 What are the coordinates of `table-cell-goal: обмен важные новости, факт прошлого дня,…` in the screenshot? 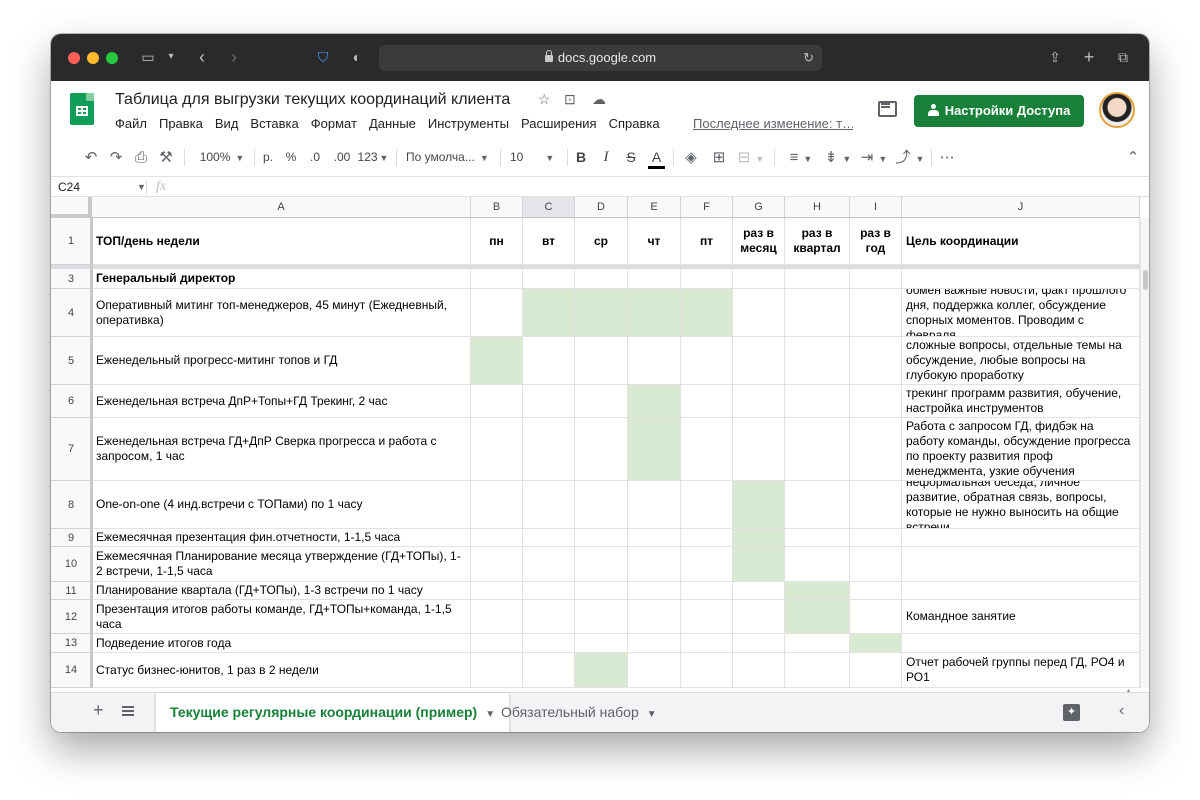 It's located at (1021, 313).